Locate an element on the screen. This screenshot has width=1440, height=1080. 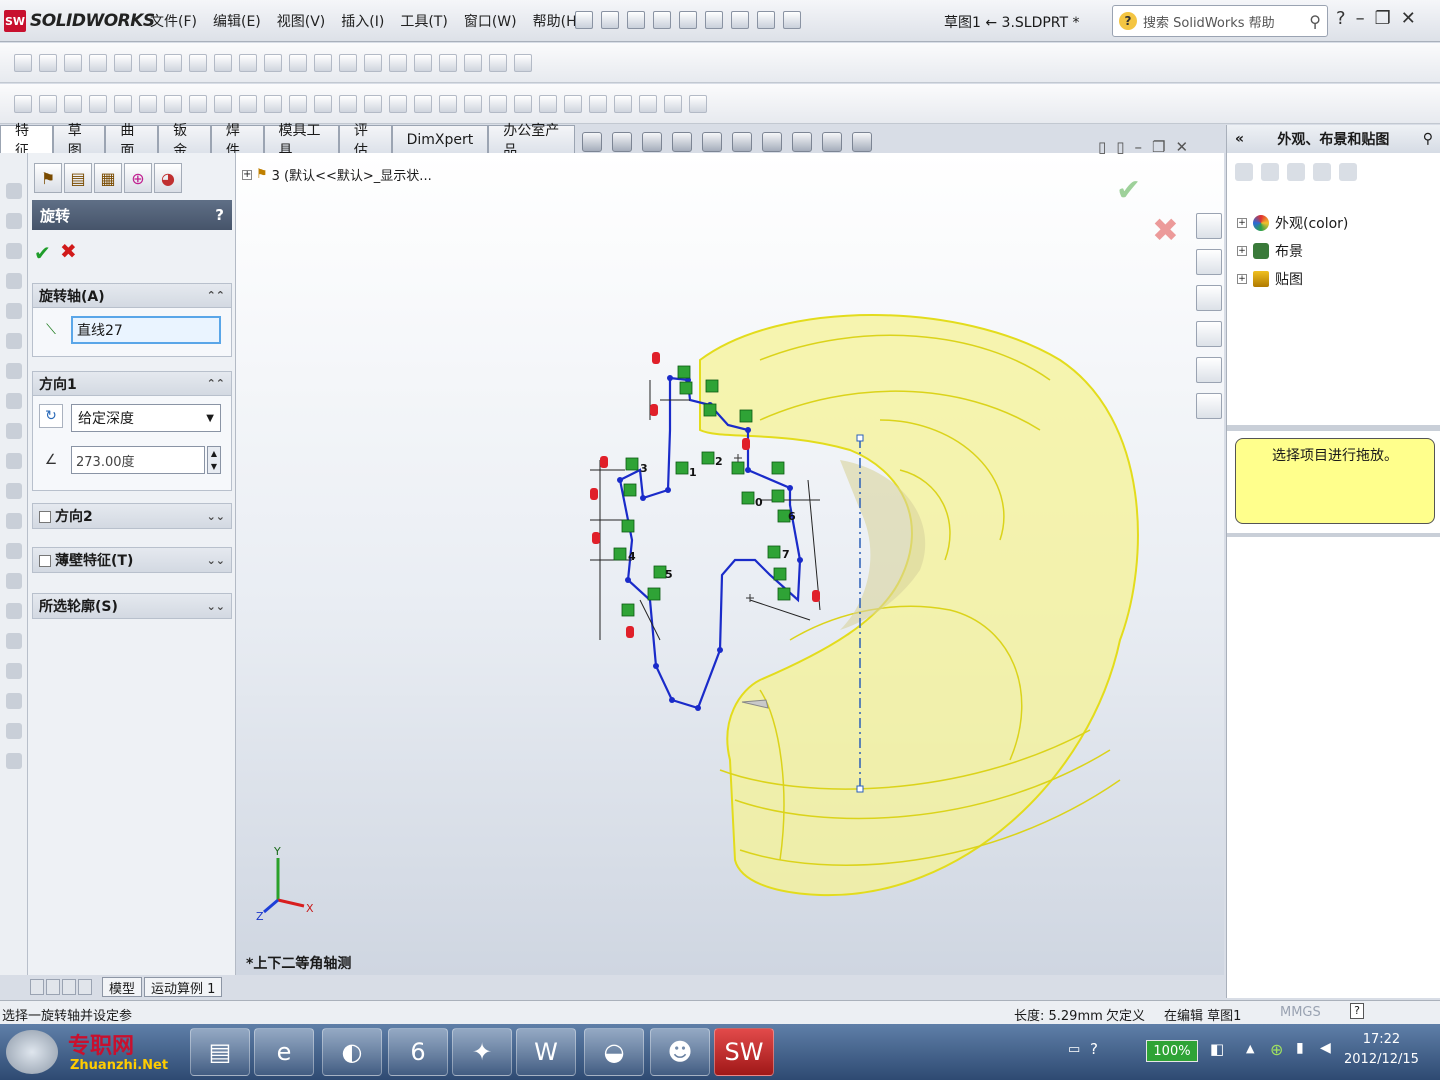
new-icon is located at coordinates (584, 20).